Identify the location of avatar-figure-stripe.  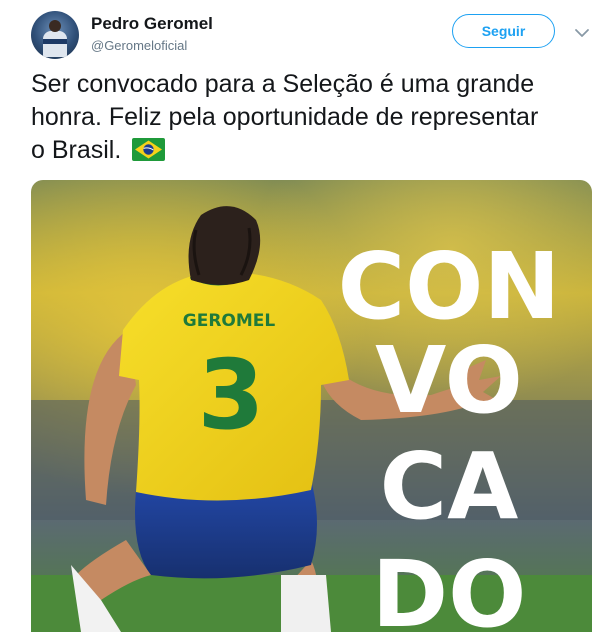
(55, 41).